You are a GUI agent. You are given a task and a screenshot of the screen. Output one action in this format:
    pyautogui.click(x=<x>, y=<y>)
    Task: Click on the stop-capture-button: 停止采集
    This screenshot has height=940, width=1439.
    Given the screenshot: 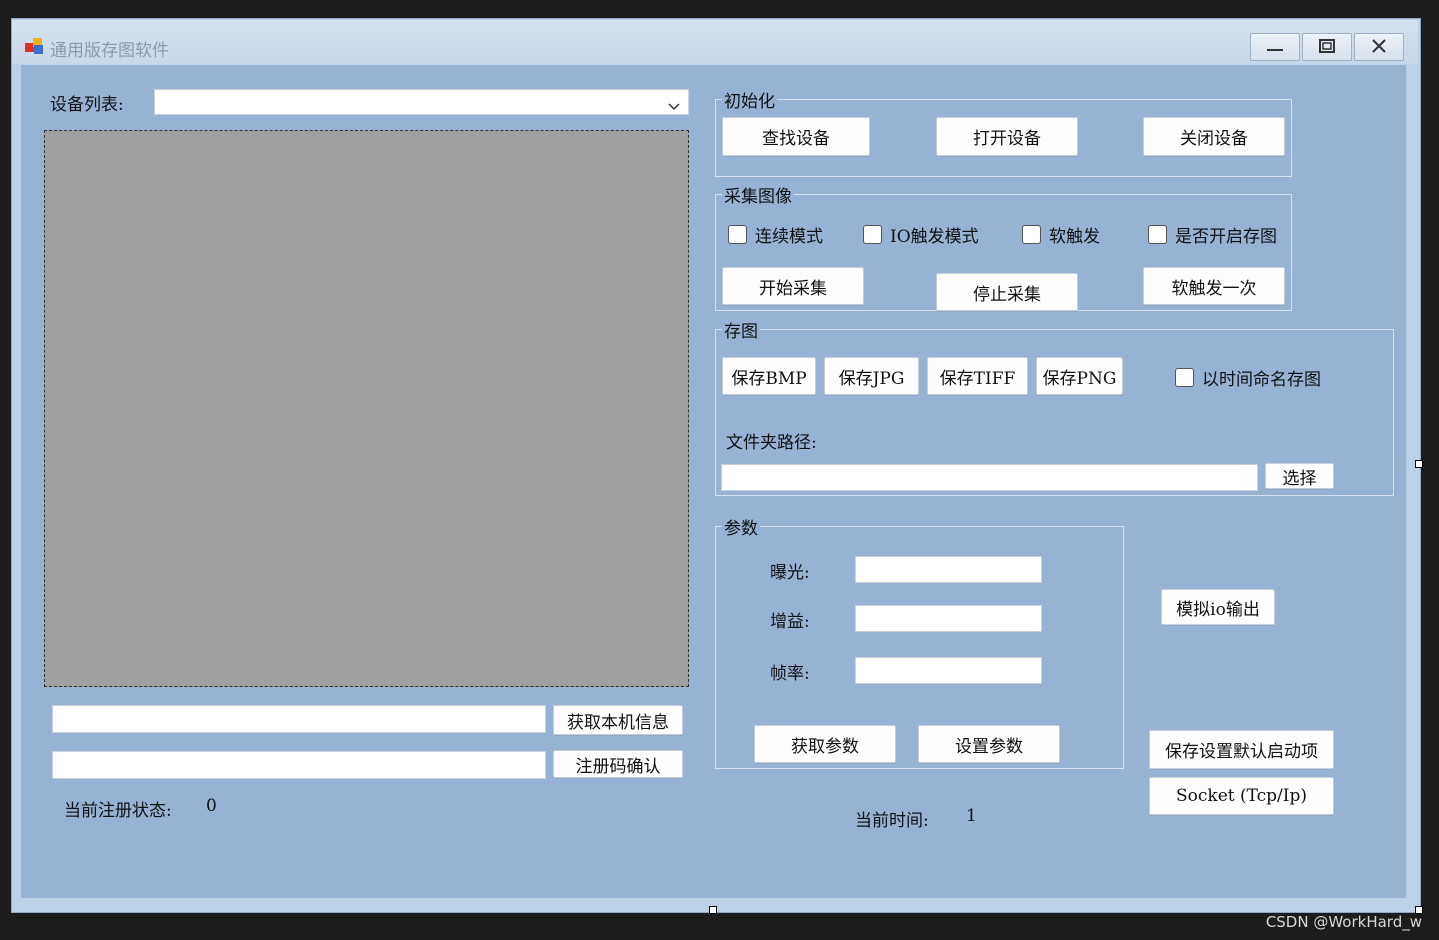 What is the action you would take?
    pyautogui.click(x=1007, y=292)
    